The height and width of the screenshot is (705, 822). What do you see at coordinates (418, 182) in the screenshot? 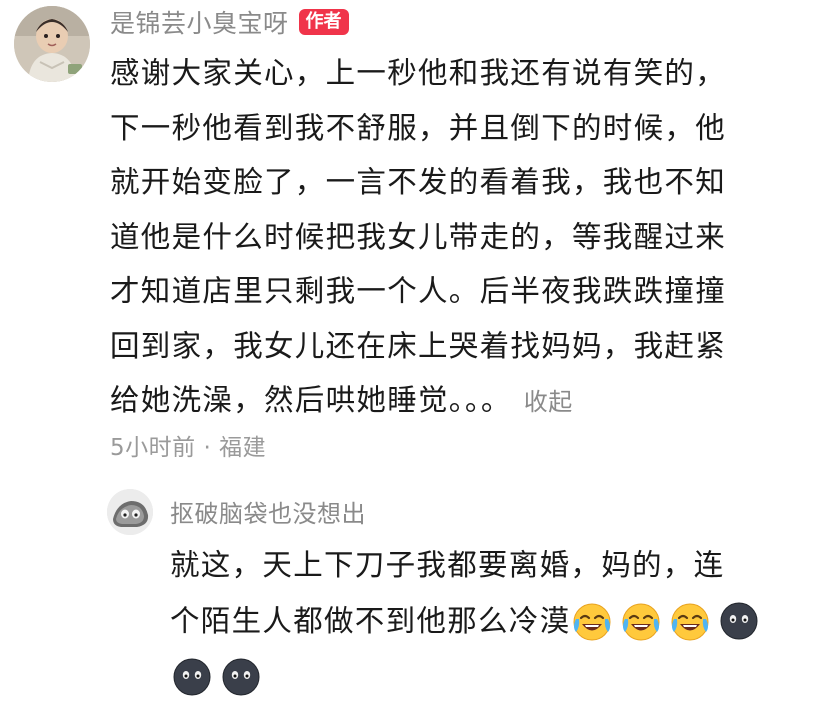
I see `comment-line: 就开始变脸了，一言不发的看着我，我也不知` at bounding box center [418, 182].